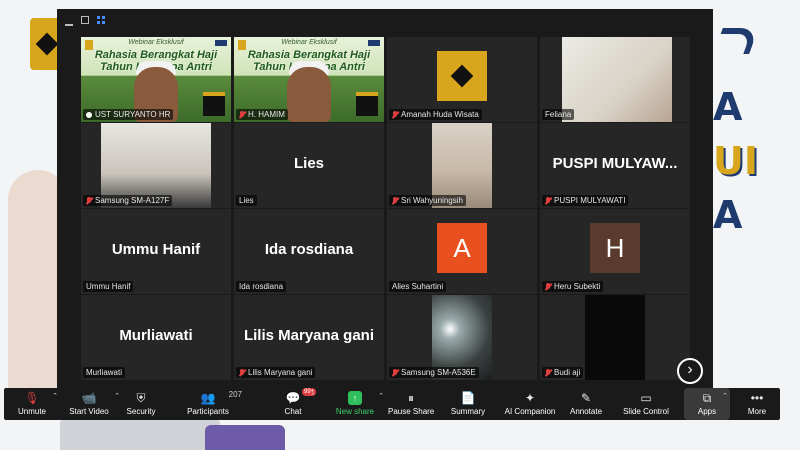 The width and height of the screenshot is (800, 450). I want to click on participant-name-label: Heru Subekti, so click(573, 286).